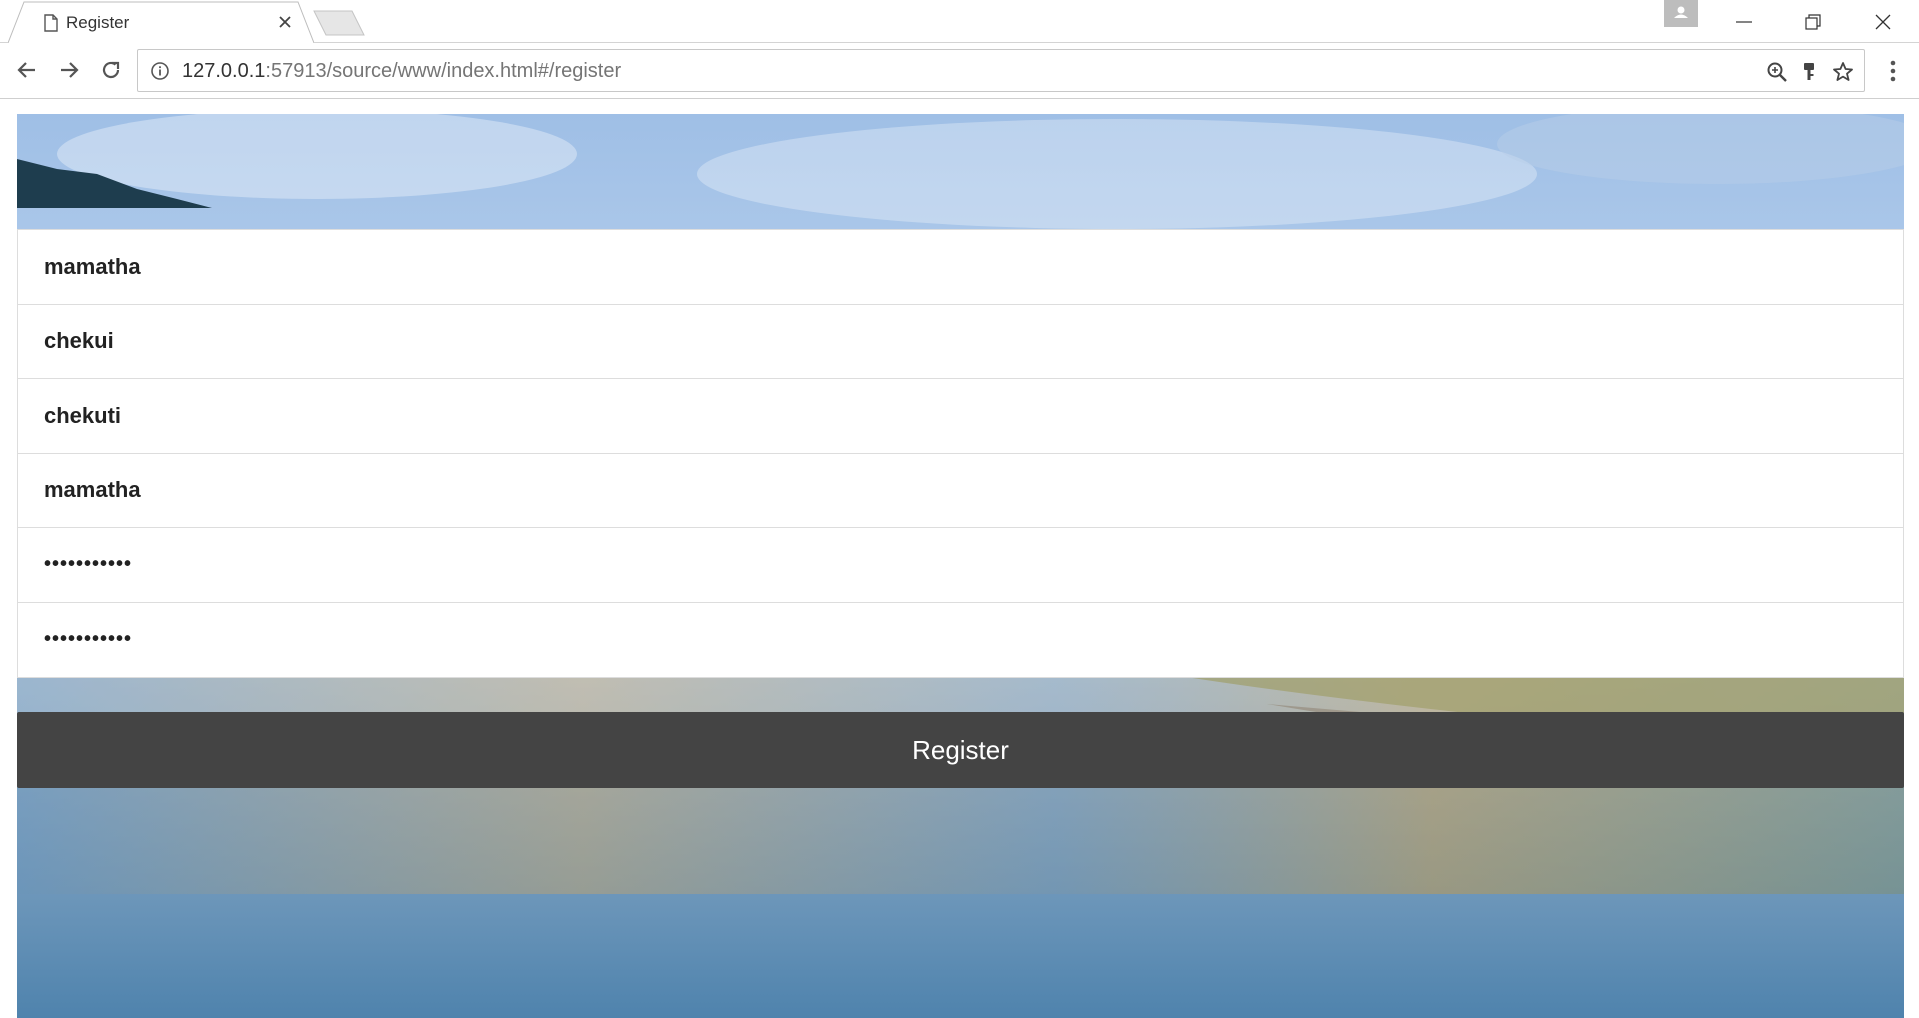 The width and height of the screenshot is (1919, 1018). I want to click on browser-tab: Register, so click(161, 22).